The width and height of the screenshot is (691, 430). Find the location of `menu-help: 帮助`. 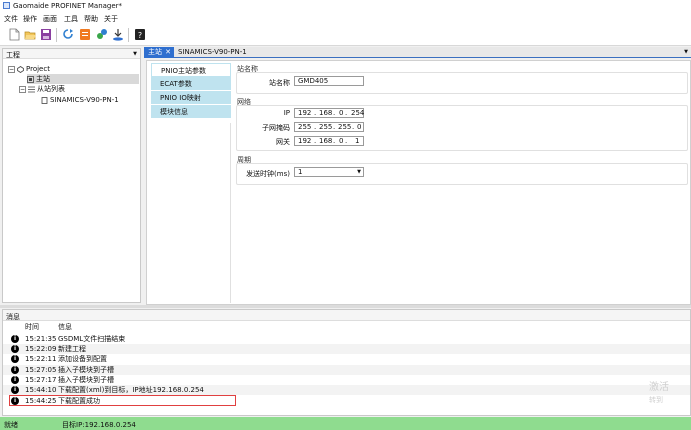

menu-help: 帮助 is located at coordinates (91, 19).